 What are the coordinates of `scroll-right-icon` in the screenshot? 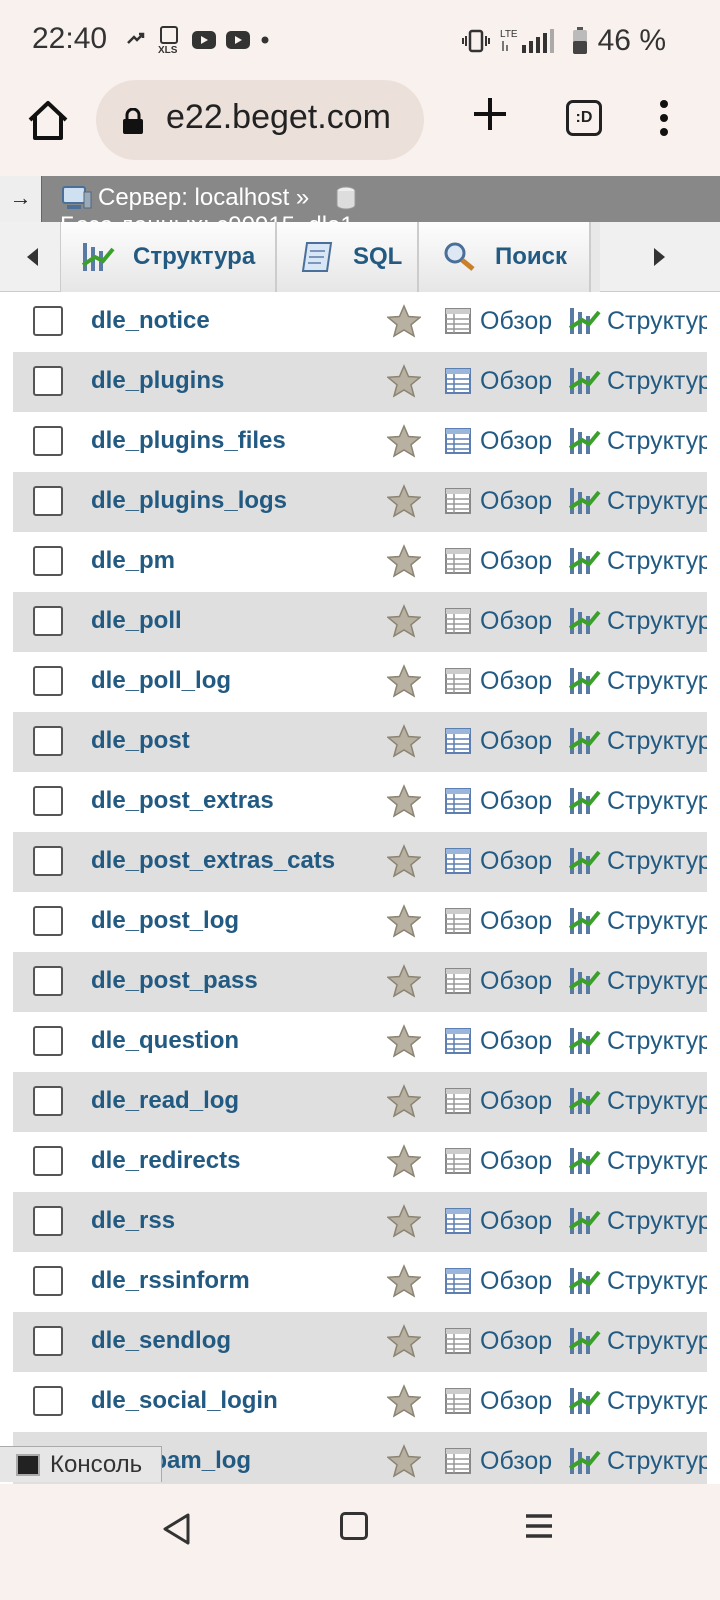 It's located at (660, 257).